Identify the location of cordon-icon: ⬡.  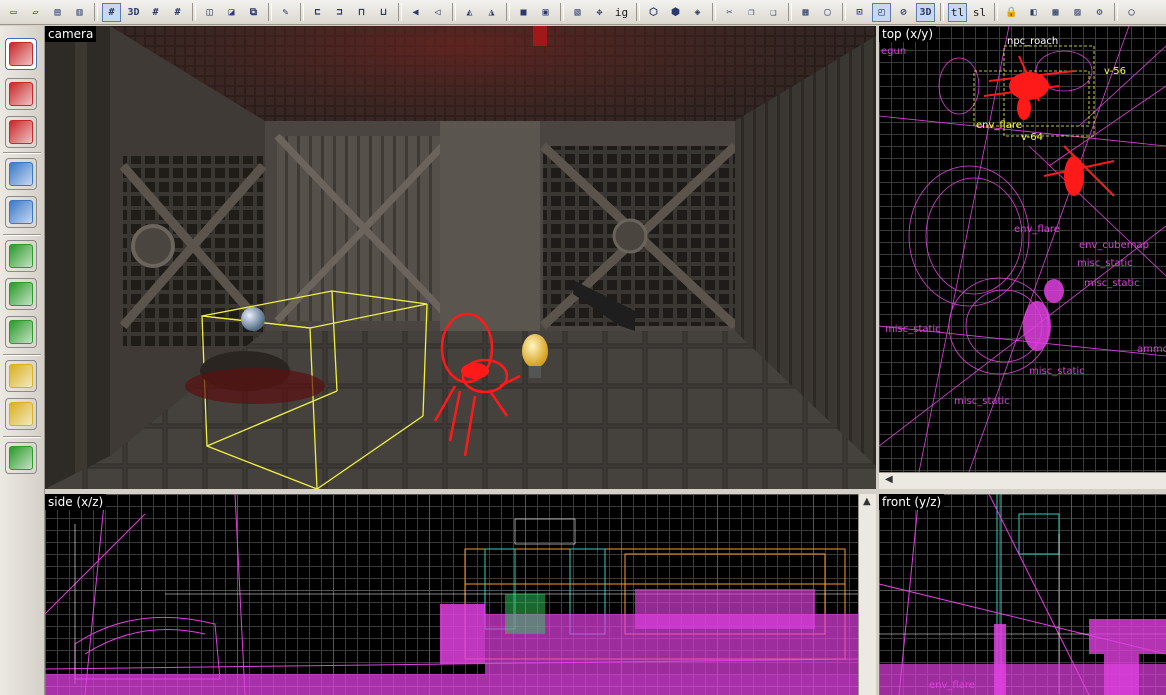
(653, 12).